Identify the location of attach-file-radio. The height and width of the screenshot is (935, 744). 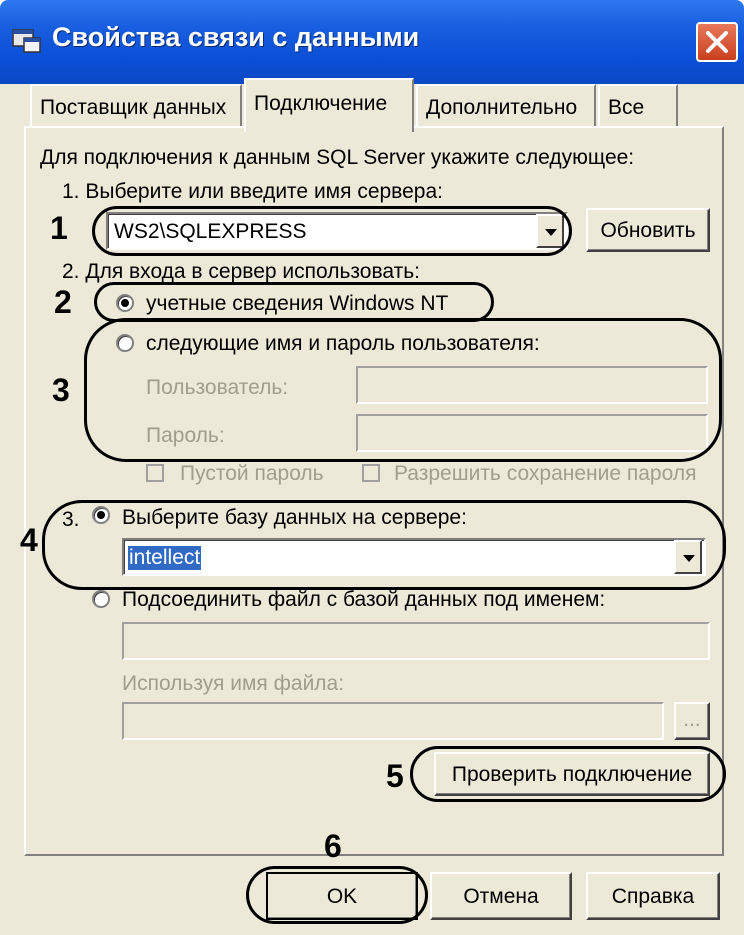
(101, 599).